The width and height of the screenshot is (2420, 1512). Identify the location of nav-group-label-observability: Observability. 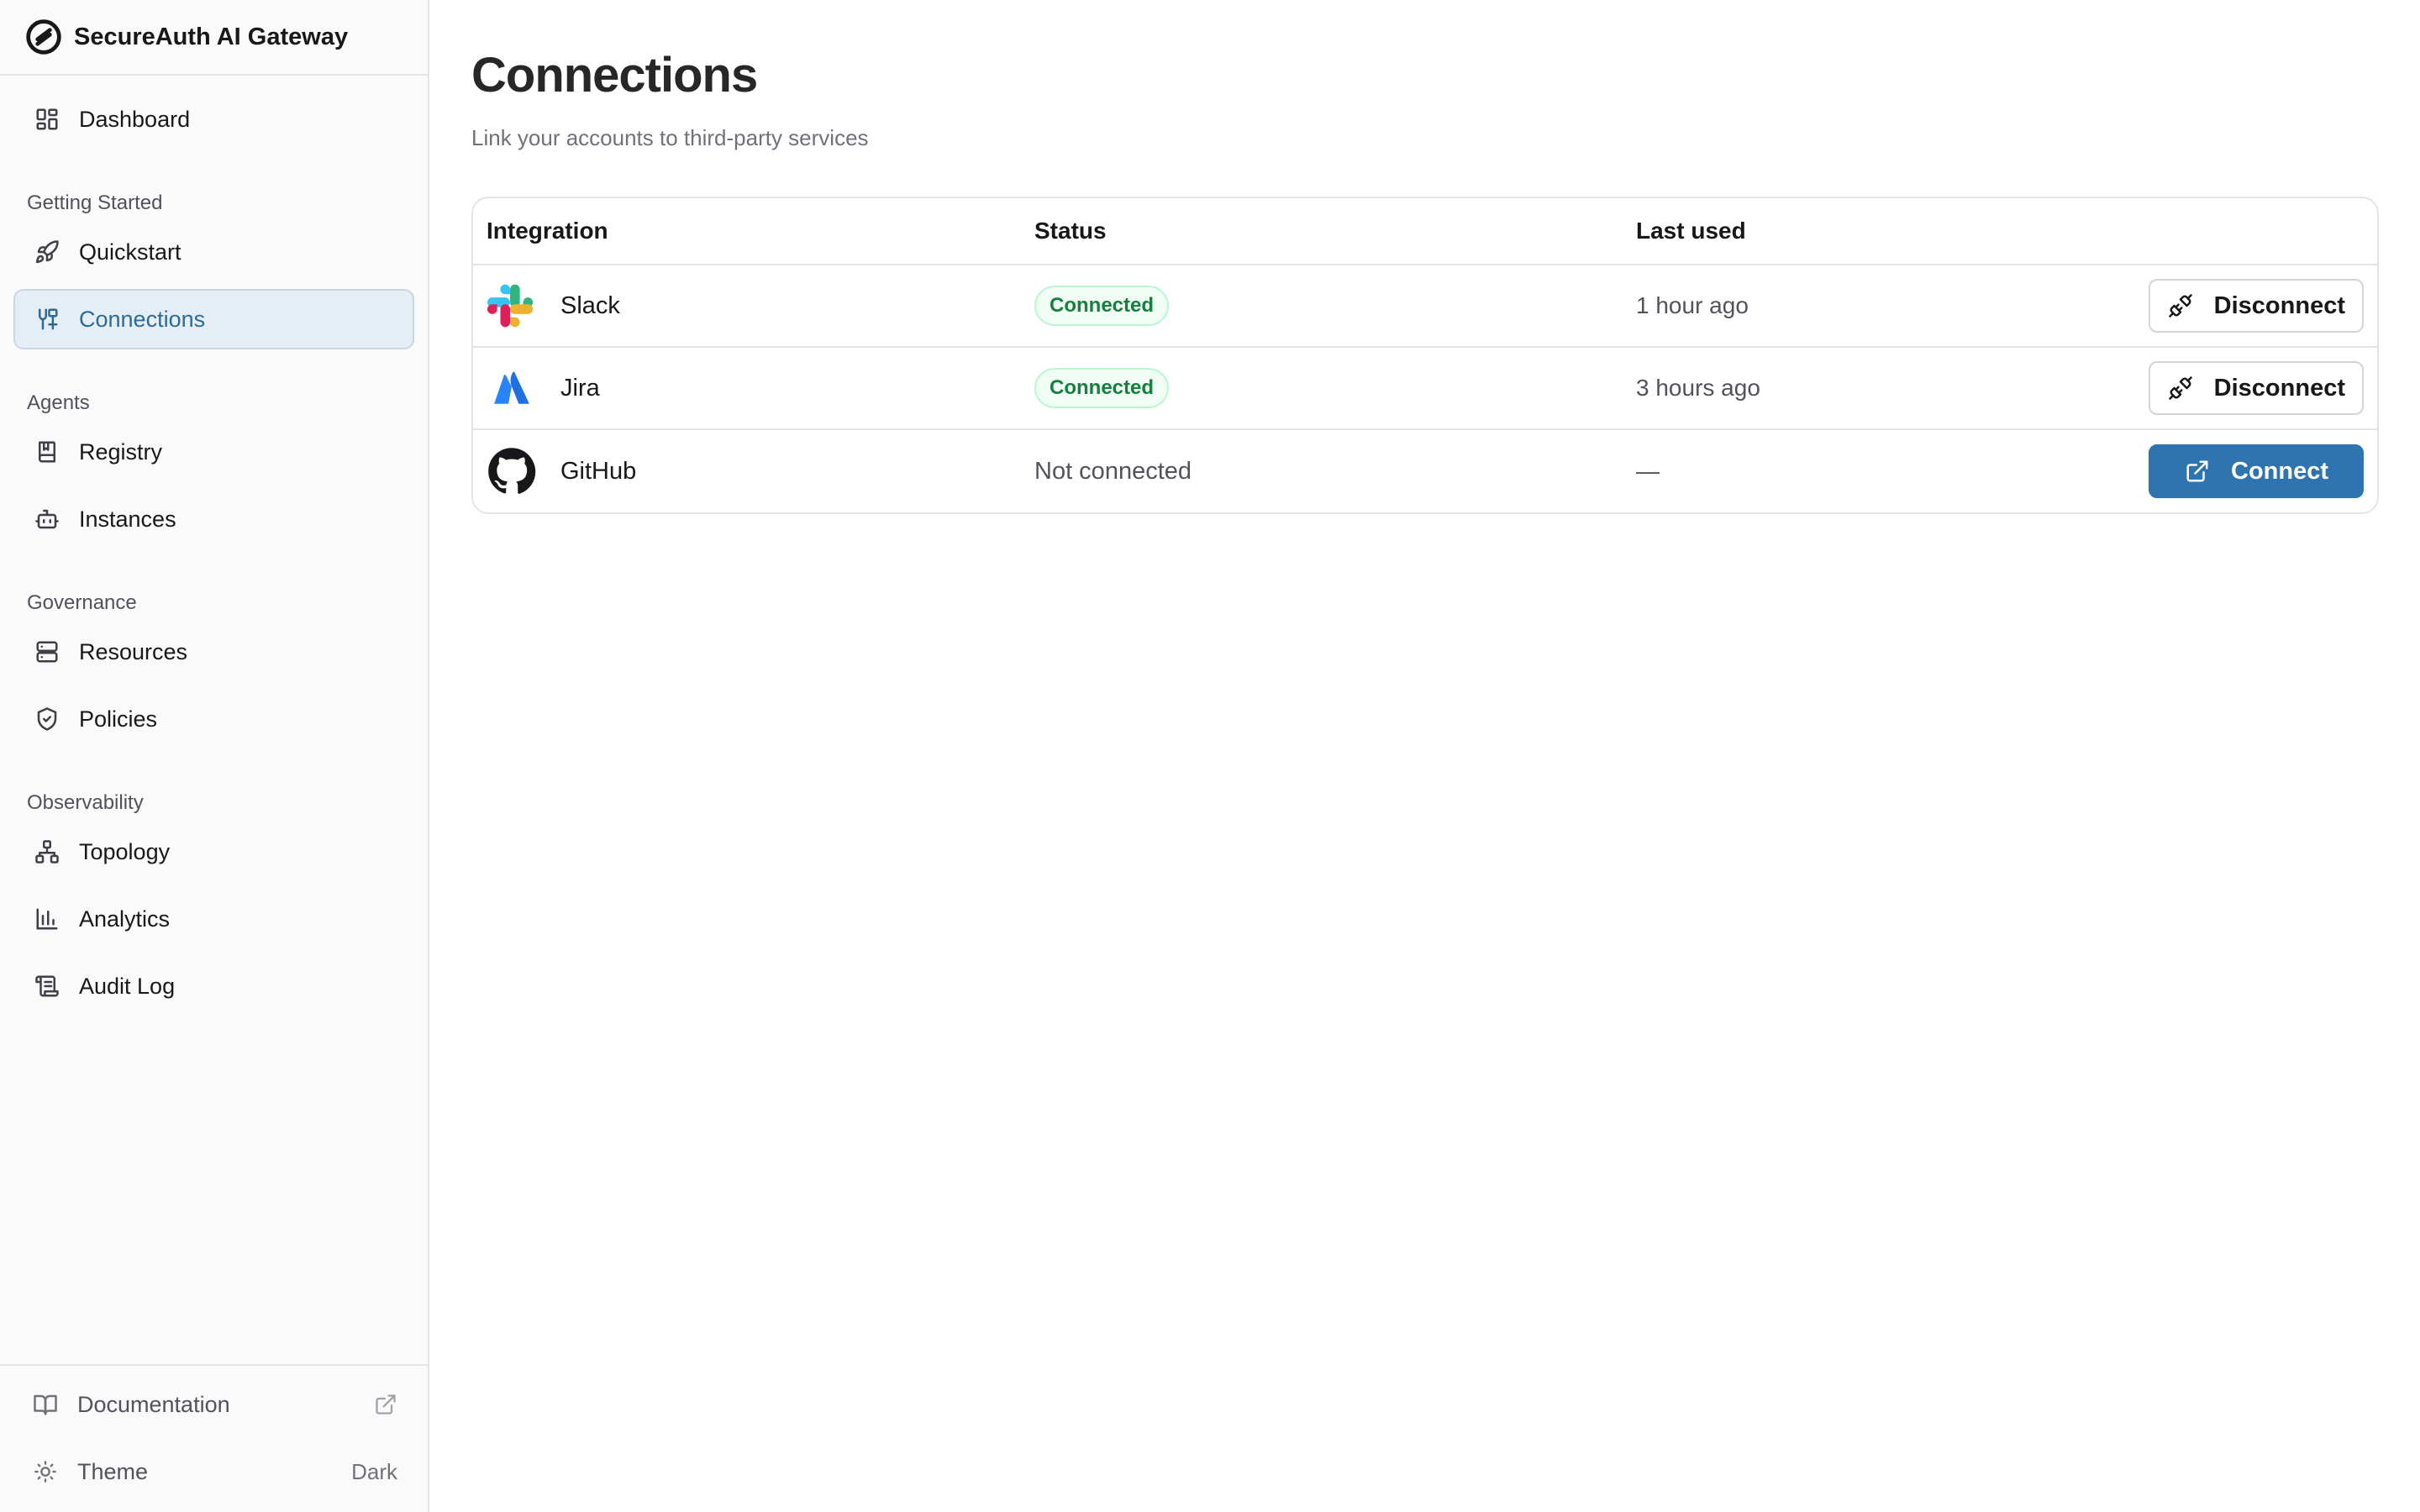
(85, 802).